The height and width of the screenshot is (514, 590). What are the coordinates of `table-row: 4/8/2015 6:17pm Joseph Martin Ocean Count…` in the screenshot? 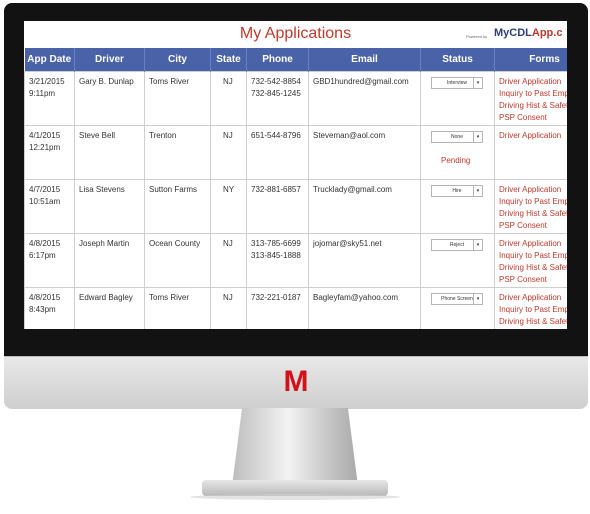 It's located at (295, 260).